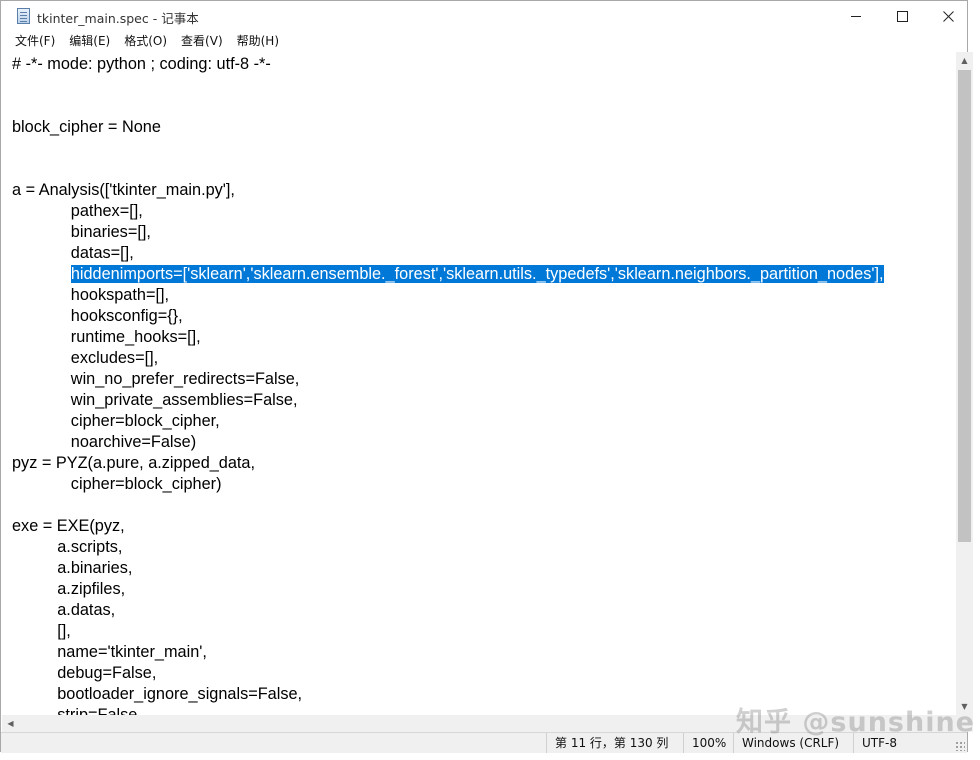  Describe the element at coordinates (448, 631) in the screenshot. I see `code-line: [],` at that location.